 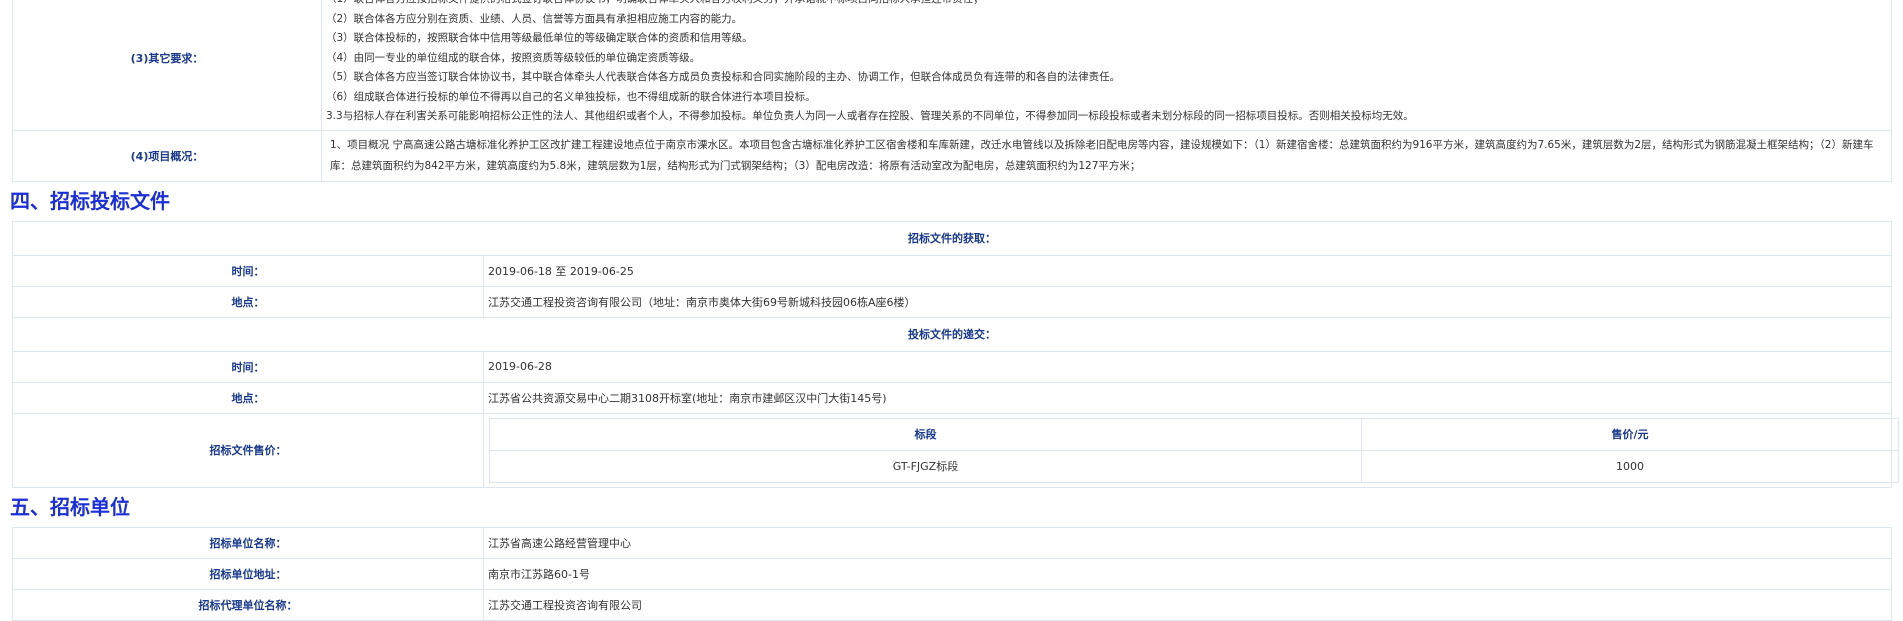 I want to click on section-title-bidding-documents: 四、招标投标文件, so click(x=90, y=200).